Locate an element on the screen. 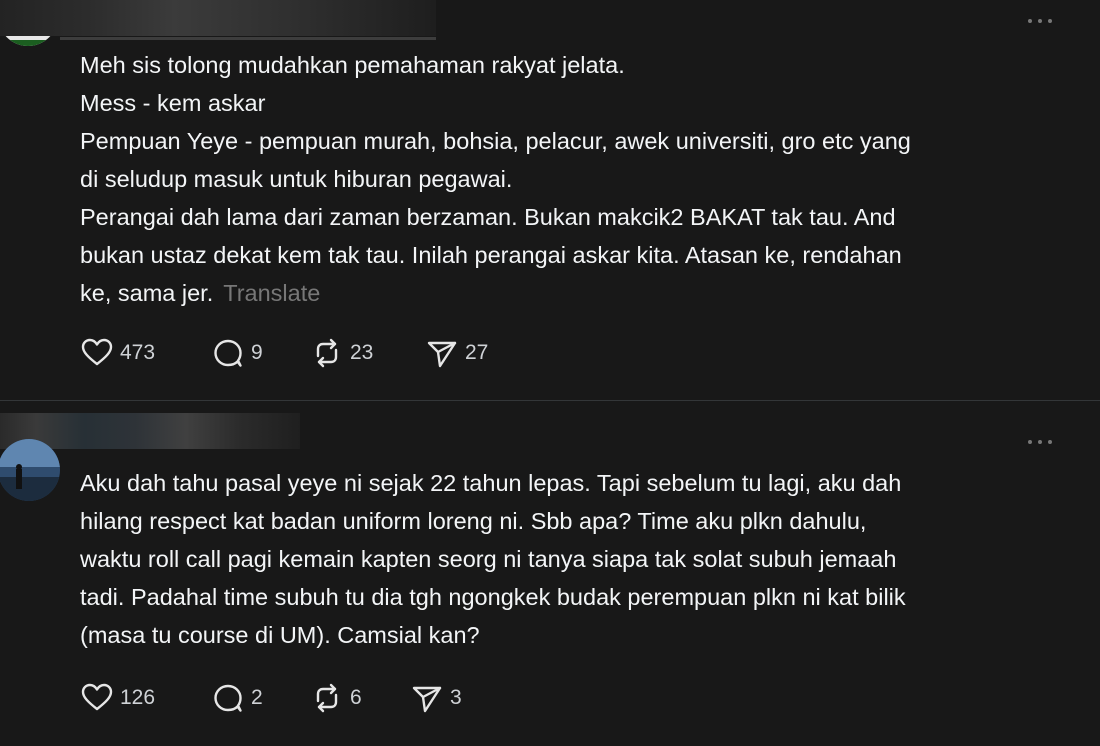 This screenshot has height=746, width=1100. share-button: 27 is located at coordinates (456, 353).